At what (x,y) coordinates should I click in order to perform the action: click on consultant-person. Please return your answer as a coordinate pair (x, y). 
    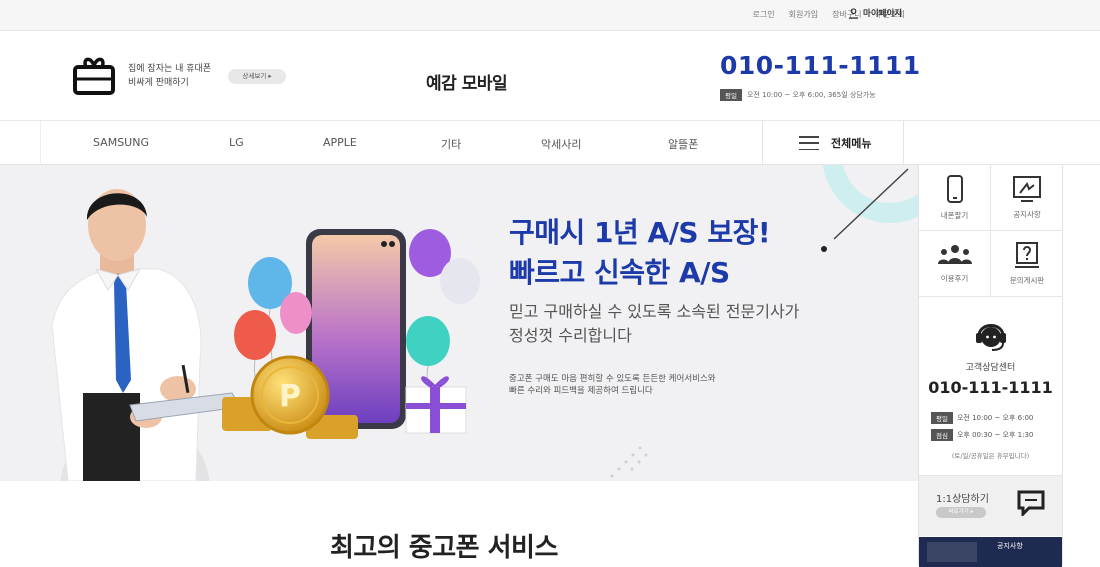
    Looking at the image, I should click on (146, 335).